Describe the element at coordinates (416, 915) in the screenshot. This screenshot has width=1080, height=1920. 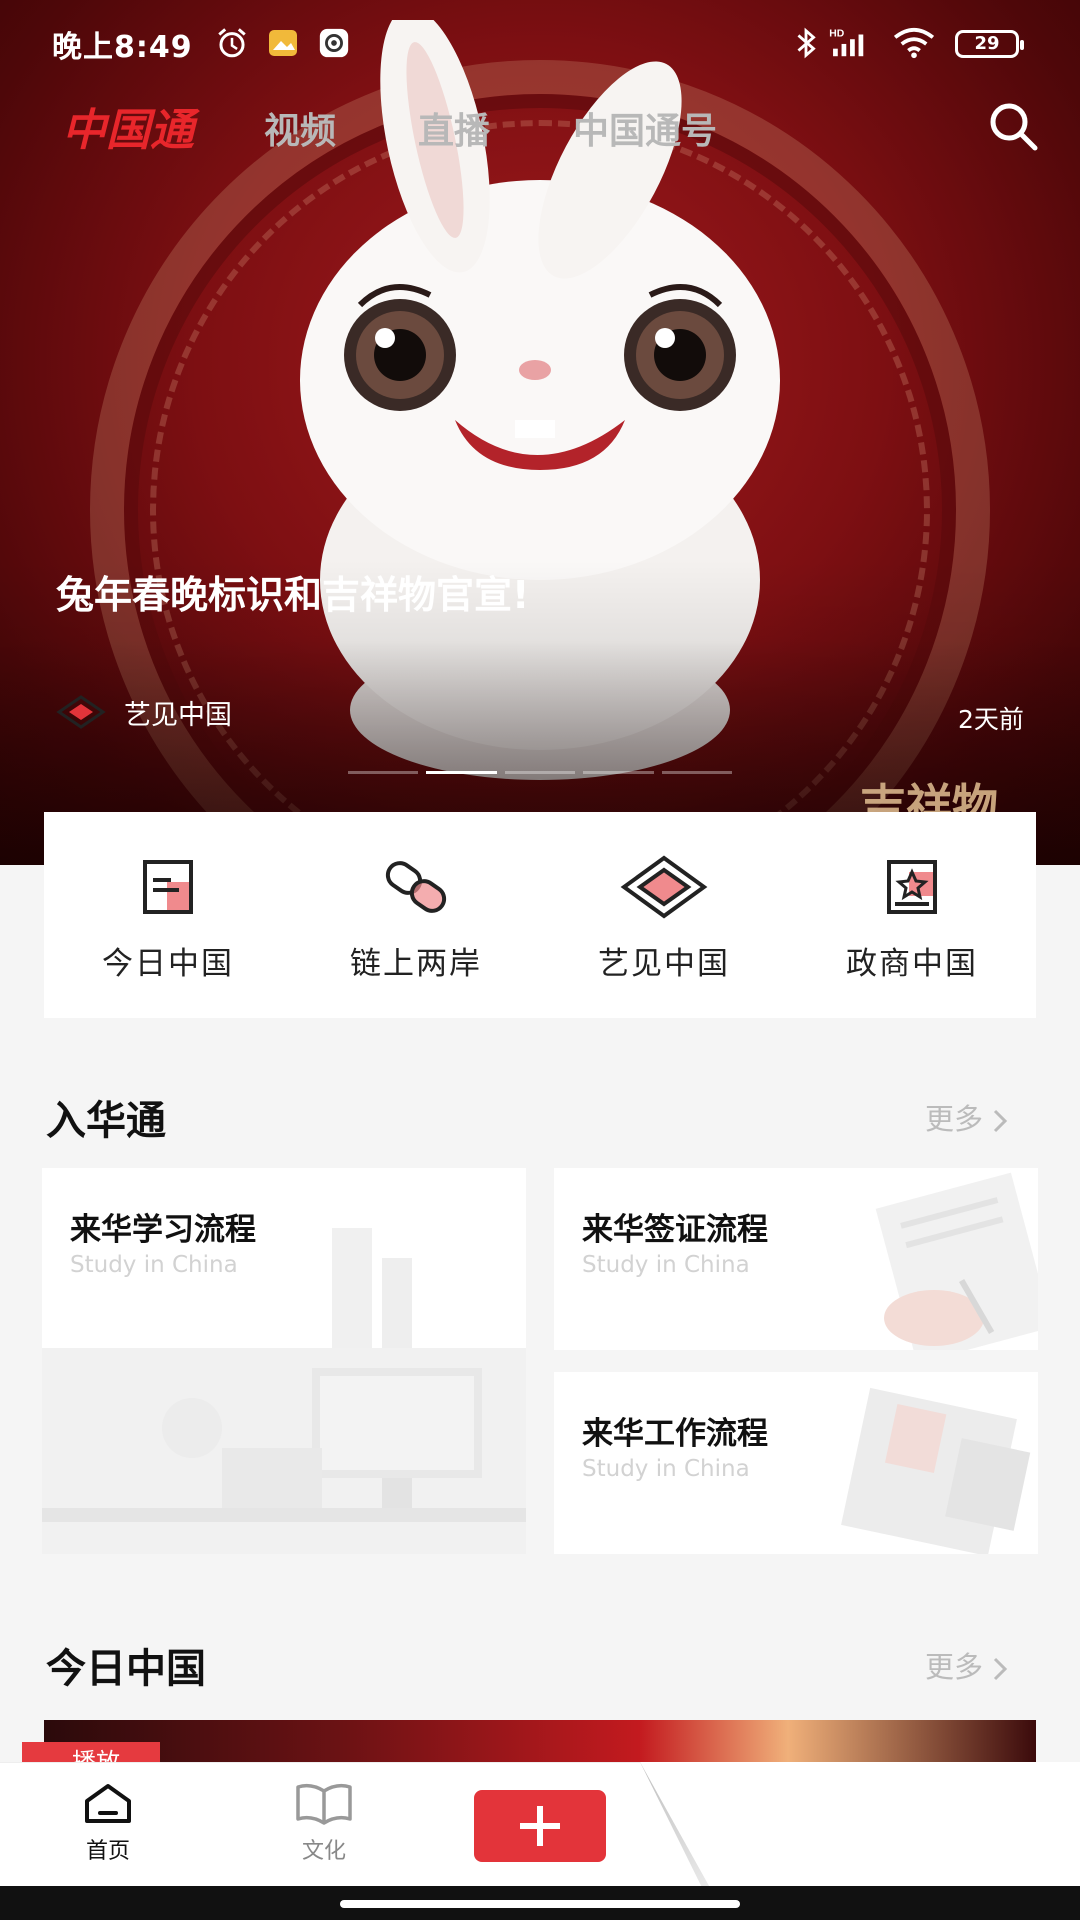
I see `channel-cross-strait: 链上两岸` at that location.